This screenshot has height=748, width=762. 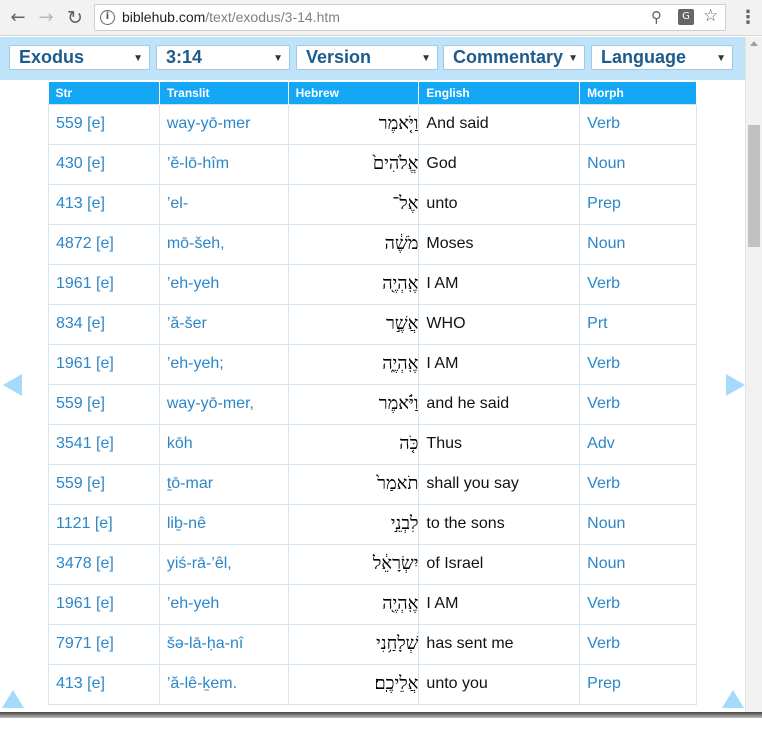 What do you see at coordinates (499, 644) in the screenshot?
I see `english-gloss: has sent me` at bounding box center [499, 644].